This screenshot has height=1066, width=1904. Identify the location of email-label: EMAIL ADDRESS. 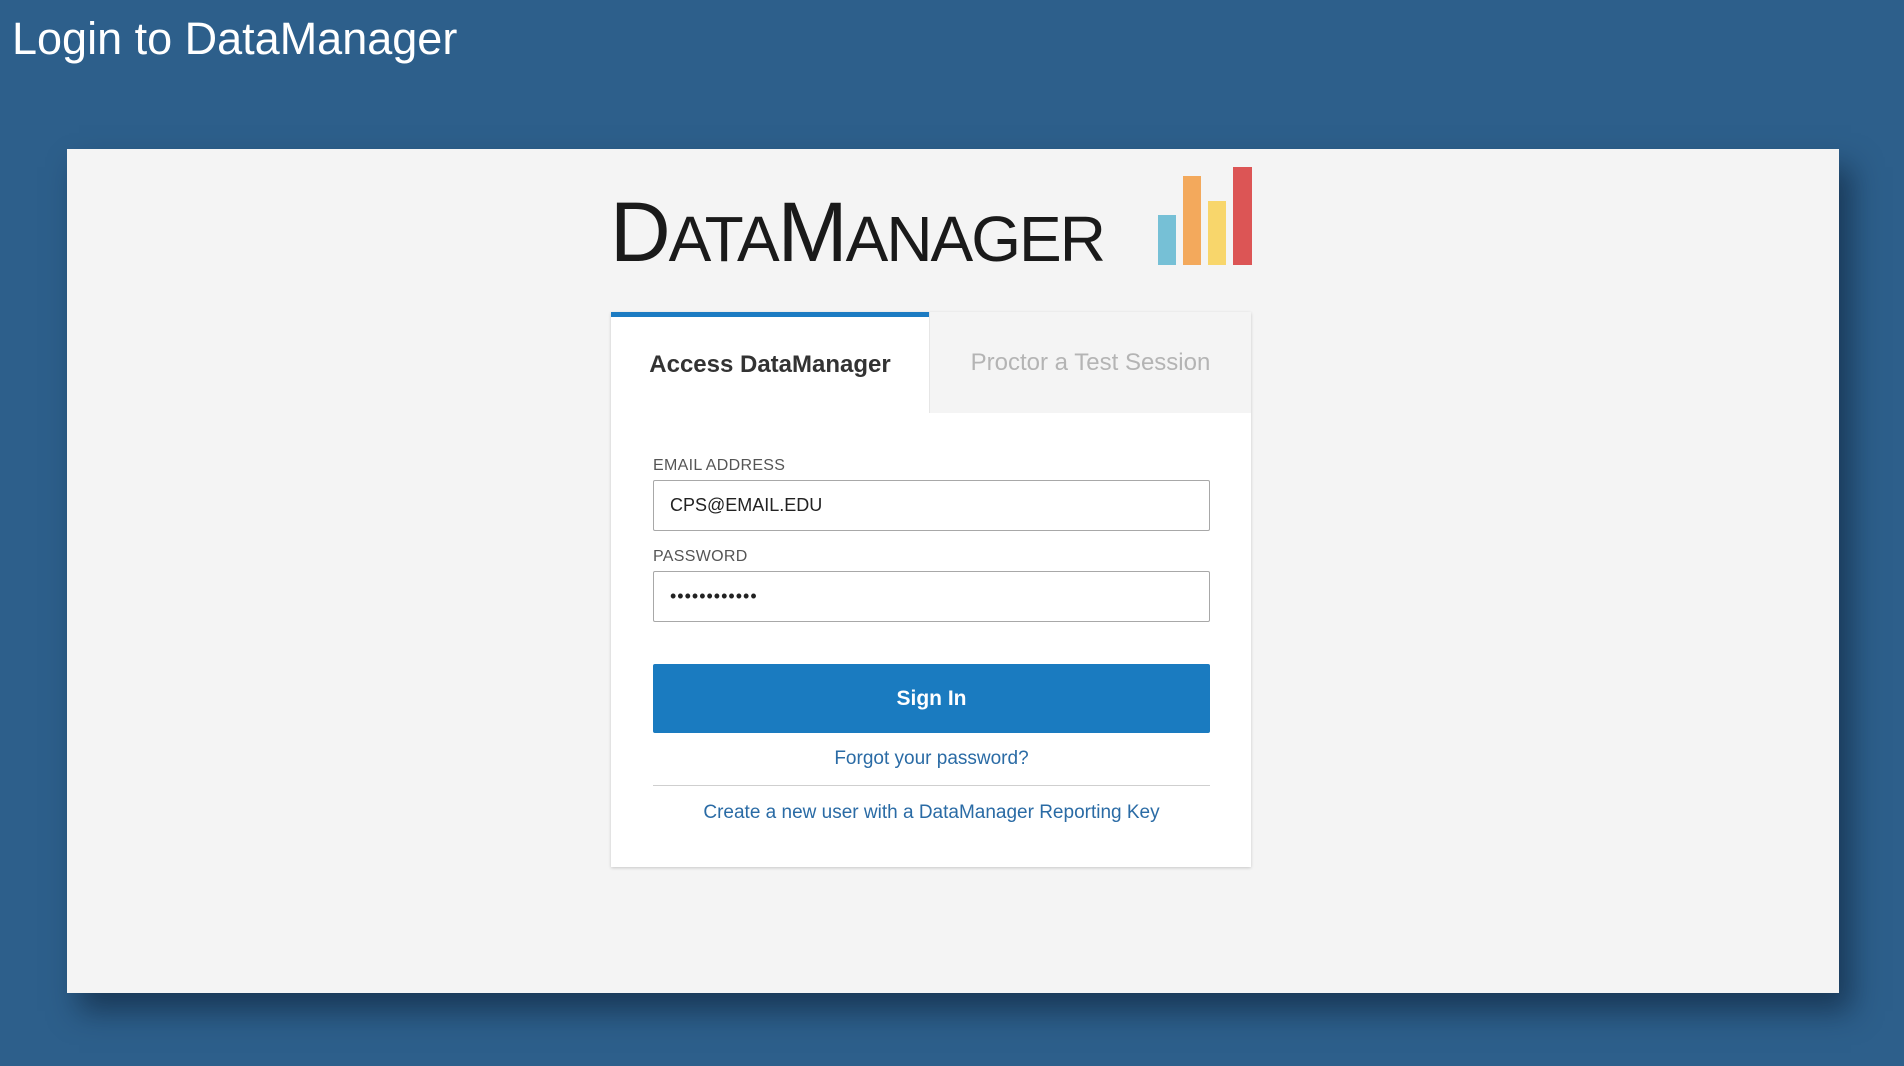
(719, 465).